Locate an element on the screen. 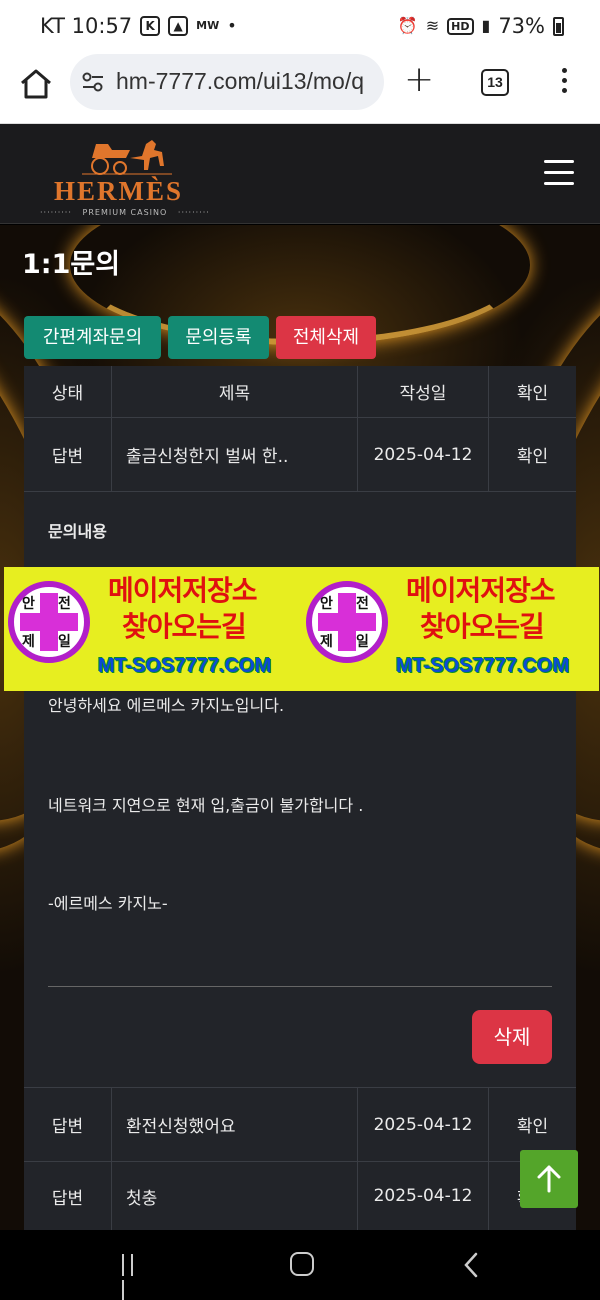 The image size is (600, 1300). header-title: 제목 is located at coordinates (235, 391).